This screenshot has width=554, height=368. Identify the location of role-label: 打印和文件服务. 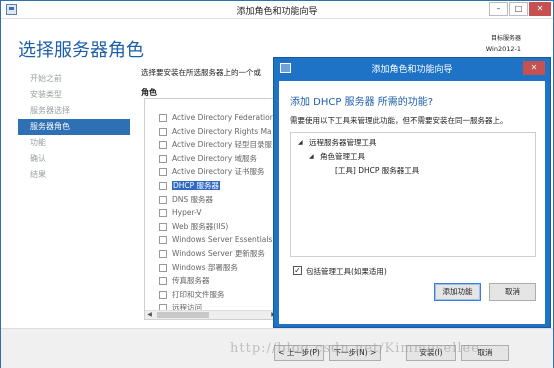
(198, 294).